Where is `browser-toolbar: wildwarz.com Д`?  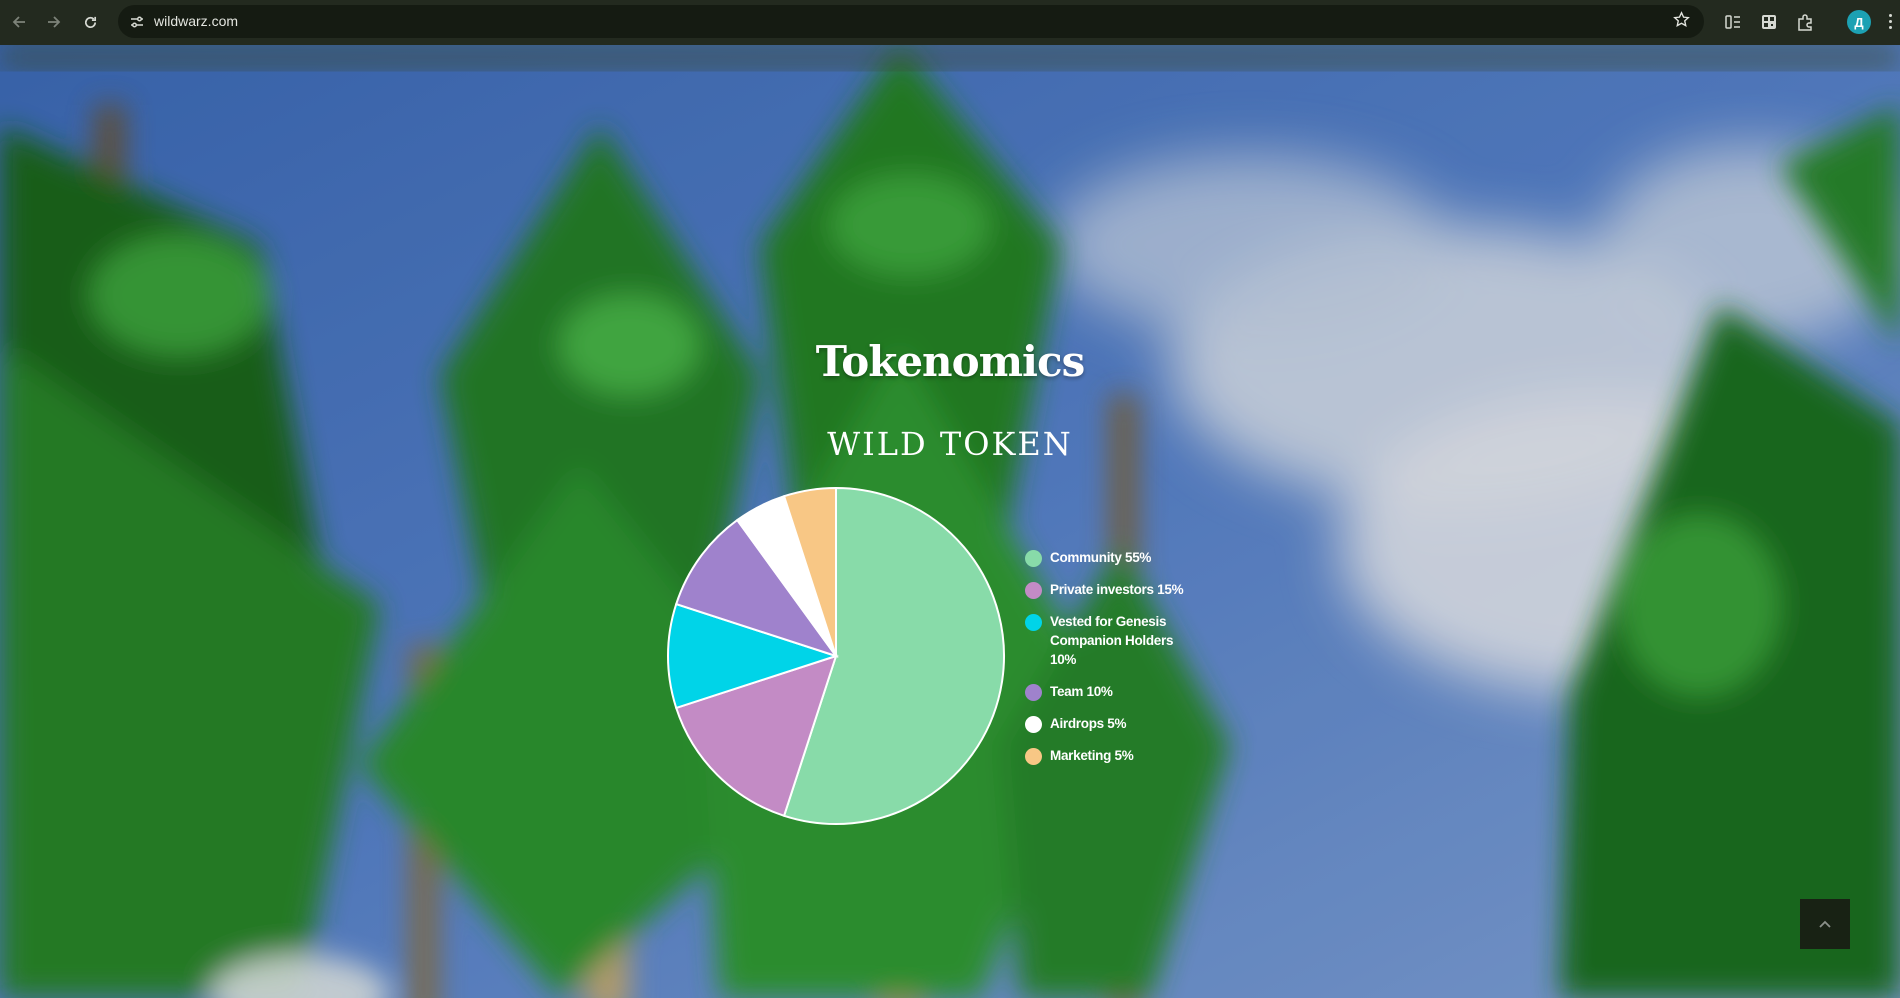 browser-toolbar: wildwarz.com Д is located at coordinates (950, 22).